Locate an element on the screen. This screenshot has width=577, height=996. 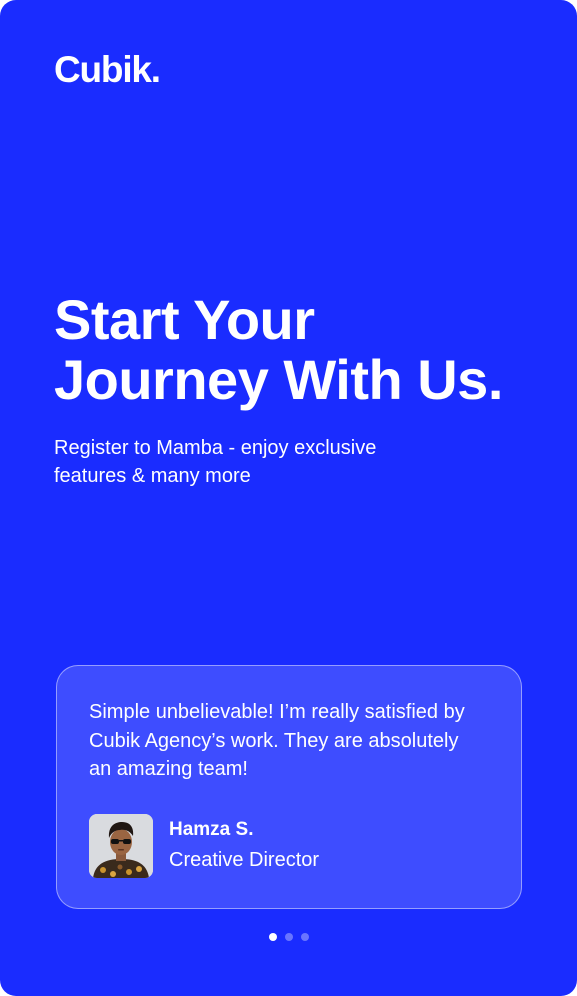
author-role: Creative Director is located at coordinates (244, 860).